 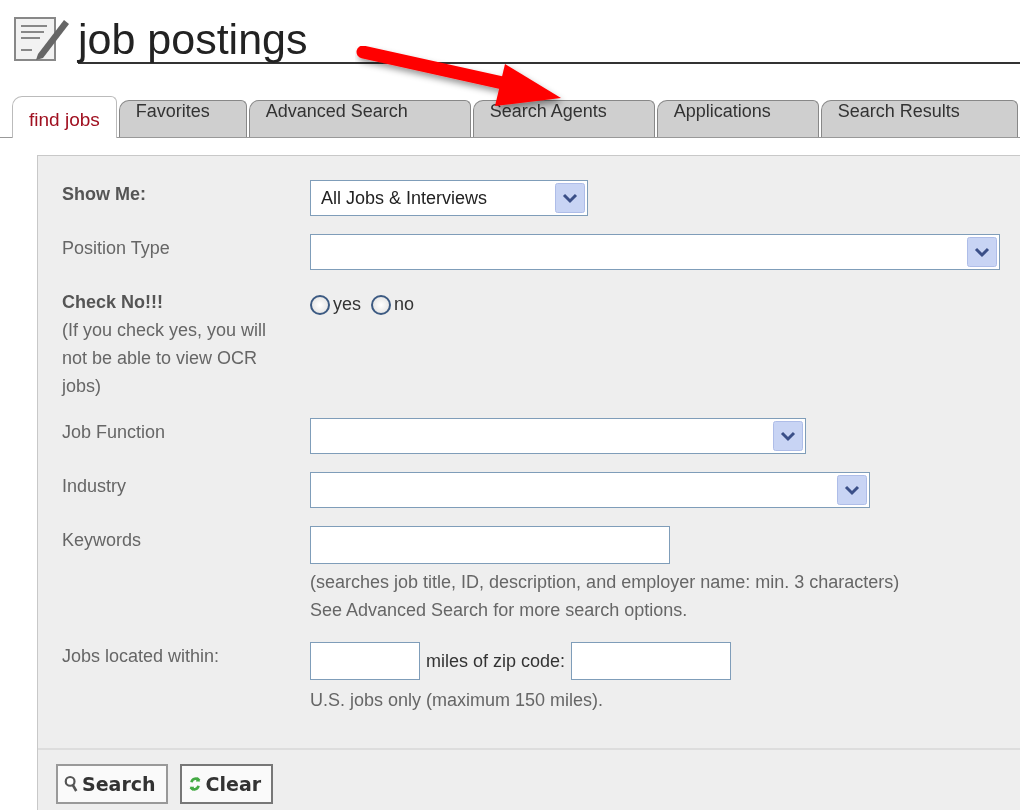 I want to click on field-label: miles of zip code:, so click(x=496, y=661).